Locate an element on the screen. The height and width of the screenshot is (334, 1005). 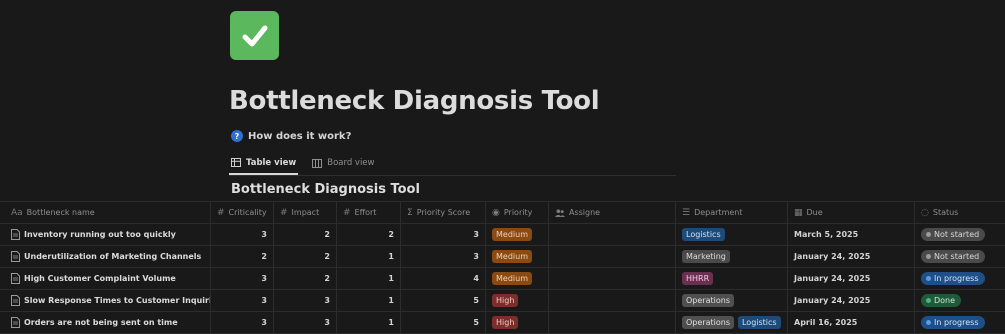
tab-board-view: Board view is located at coordinates (343, 163).